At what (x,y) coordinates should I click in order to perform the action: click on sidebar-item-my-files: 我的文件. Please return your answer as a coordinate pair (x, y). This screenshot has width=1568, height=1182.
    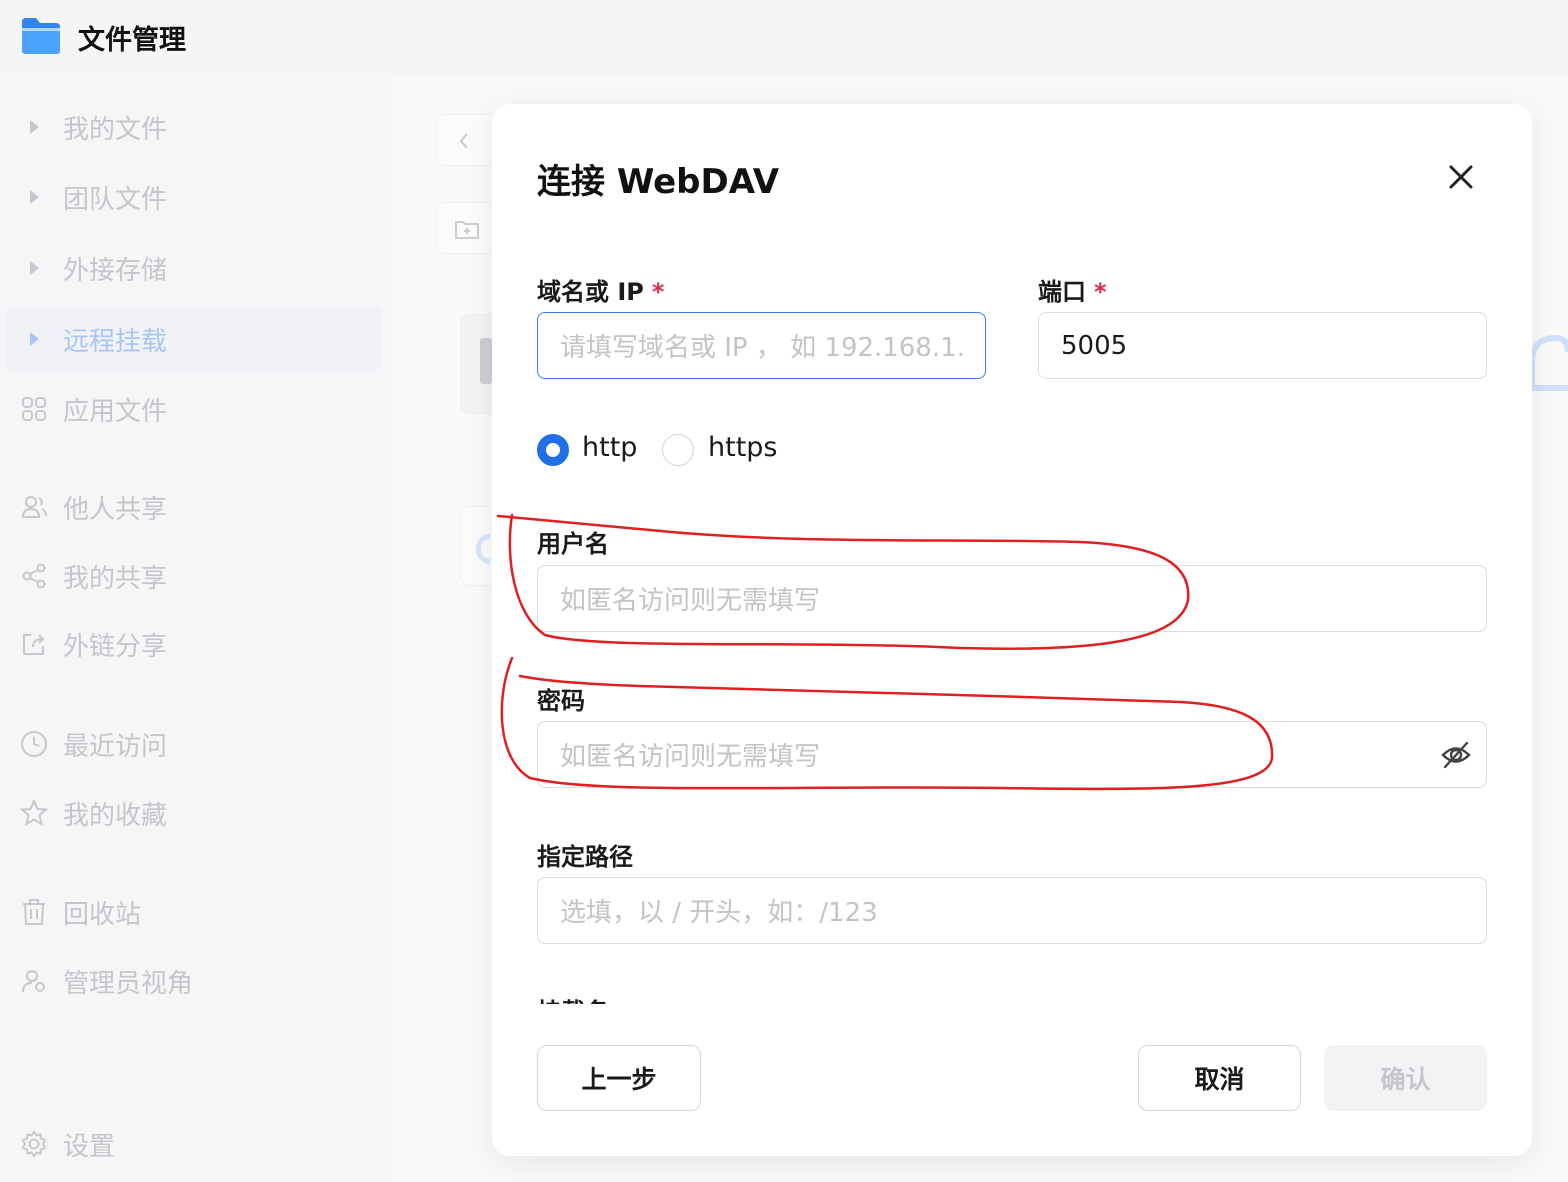
    Looking at the image, I should click on (194, 127).